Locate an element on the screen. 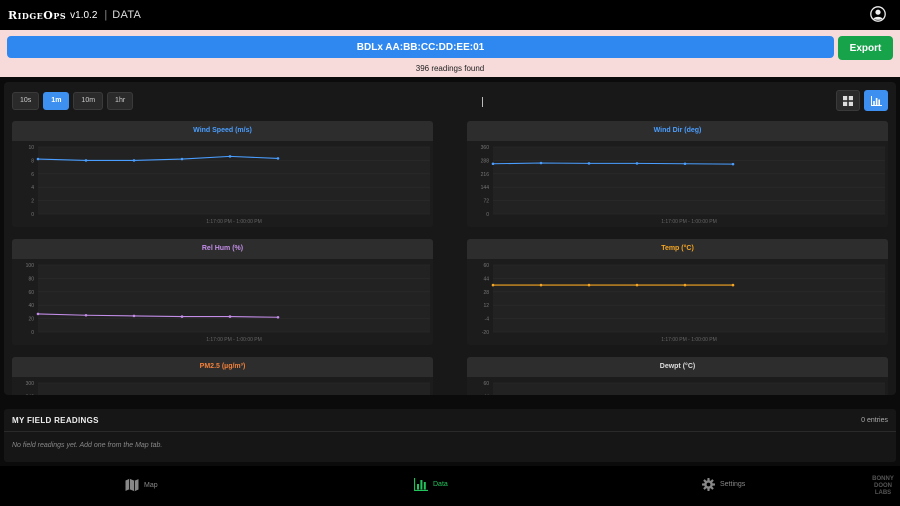  chart-title: Wind Speed (m/s) is located at coordinates (222, 131).